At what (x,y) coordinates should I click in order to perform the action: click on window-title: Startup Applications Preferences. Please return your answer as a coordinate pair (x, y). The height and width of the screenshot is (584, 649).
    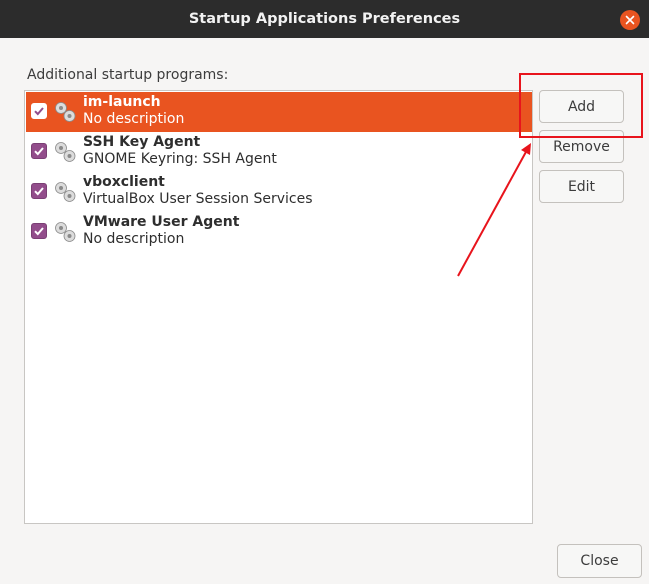
    Looking at the image, I should click on (324, 19).